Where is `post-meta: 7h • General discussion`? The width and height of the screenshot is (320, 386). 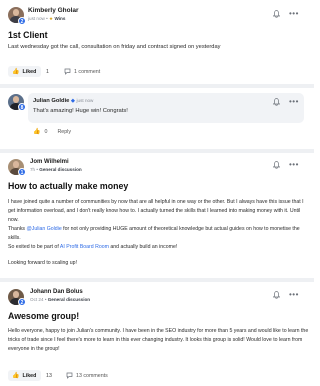 post-meta: 7h • General discussion is located at coordinates (56, 169).